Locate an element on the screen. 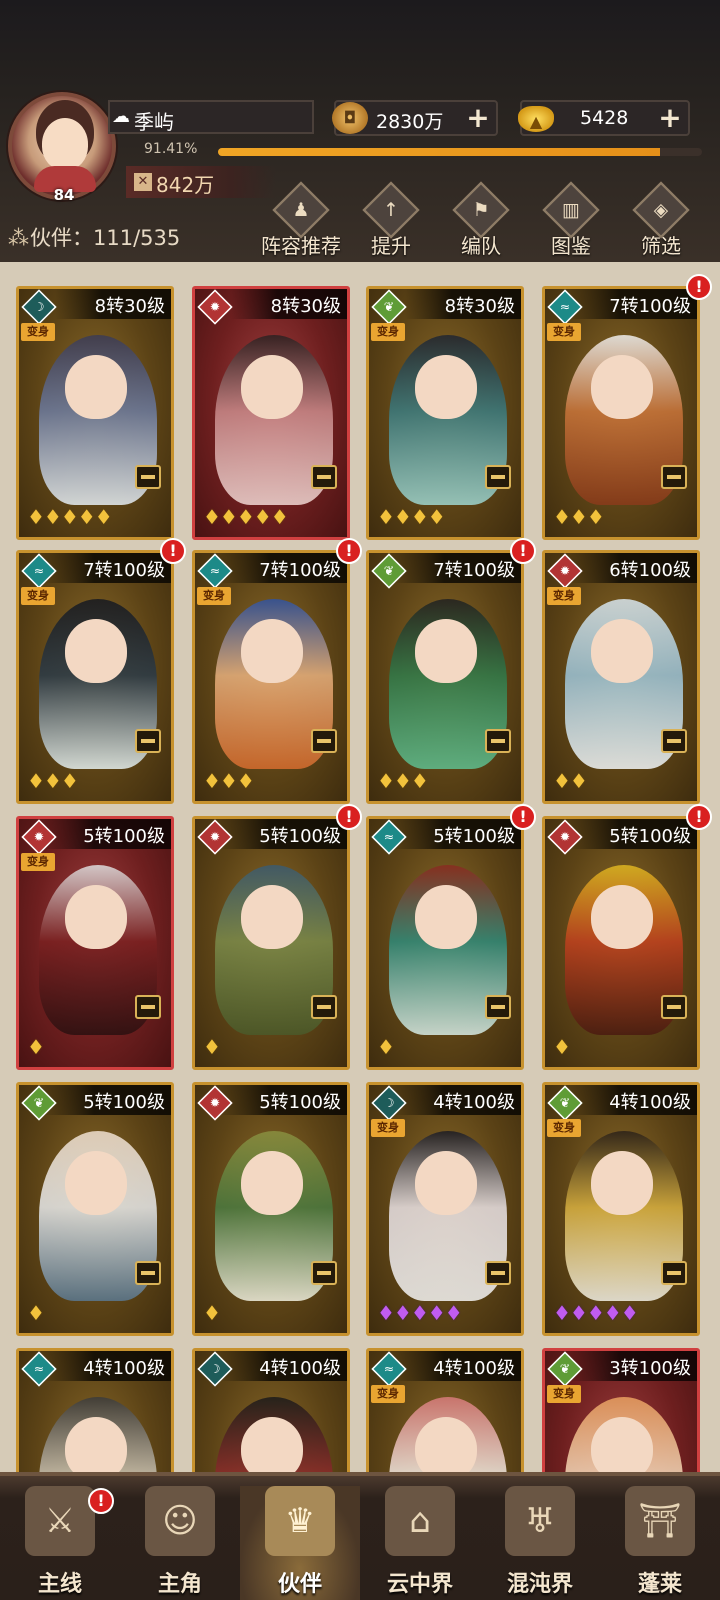 The height and width of the screenshot is (1600, 720). partner-card: 5转100级 ❦ ♦ is located at coordinates (95, 1209).